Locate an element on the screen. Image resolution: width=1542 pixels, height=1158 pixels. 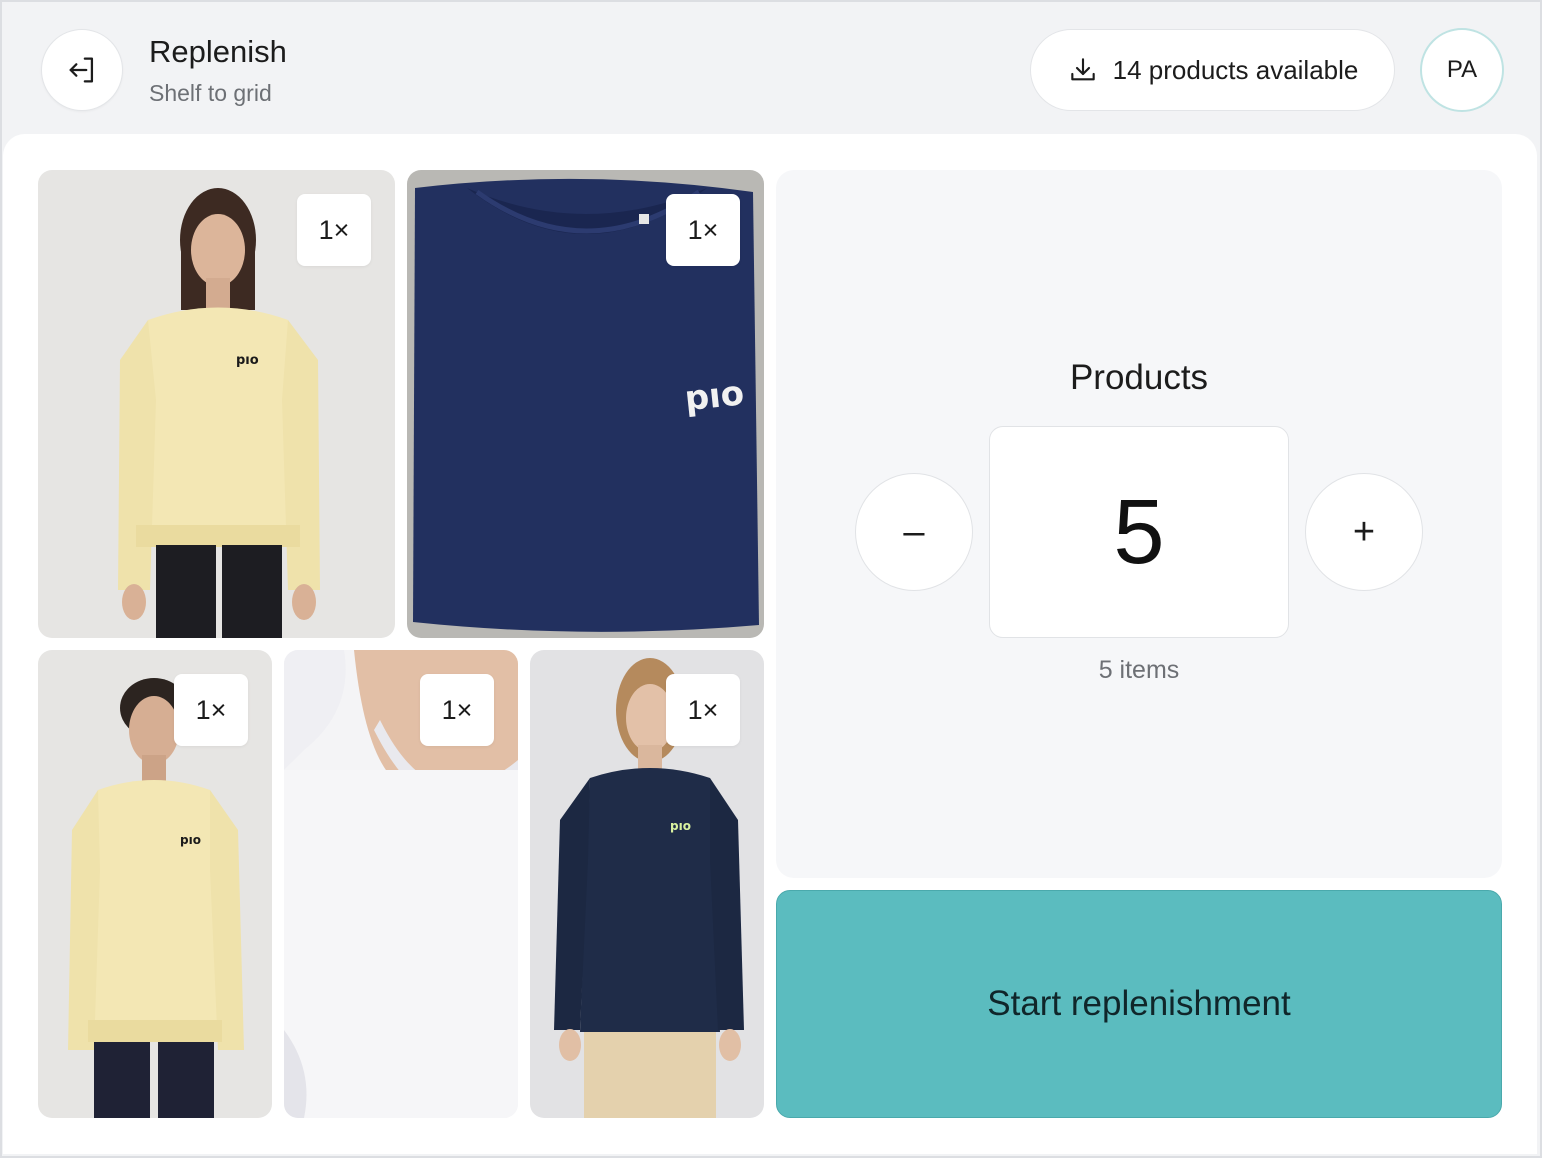
exit-button is located at coordinates (82, 70).